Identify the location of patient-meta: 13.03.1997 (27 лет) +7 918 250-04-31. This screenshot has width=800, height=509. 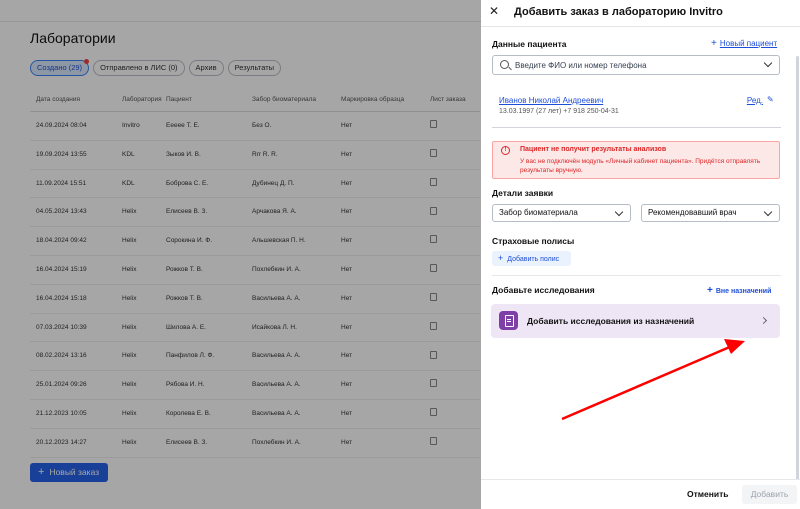
(559, 111).